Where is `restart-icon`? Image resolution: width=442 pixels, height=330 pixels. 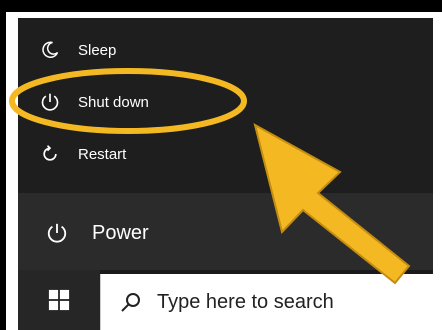 restart-icon is located at coordinates (50, 154).